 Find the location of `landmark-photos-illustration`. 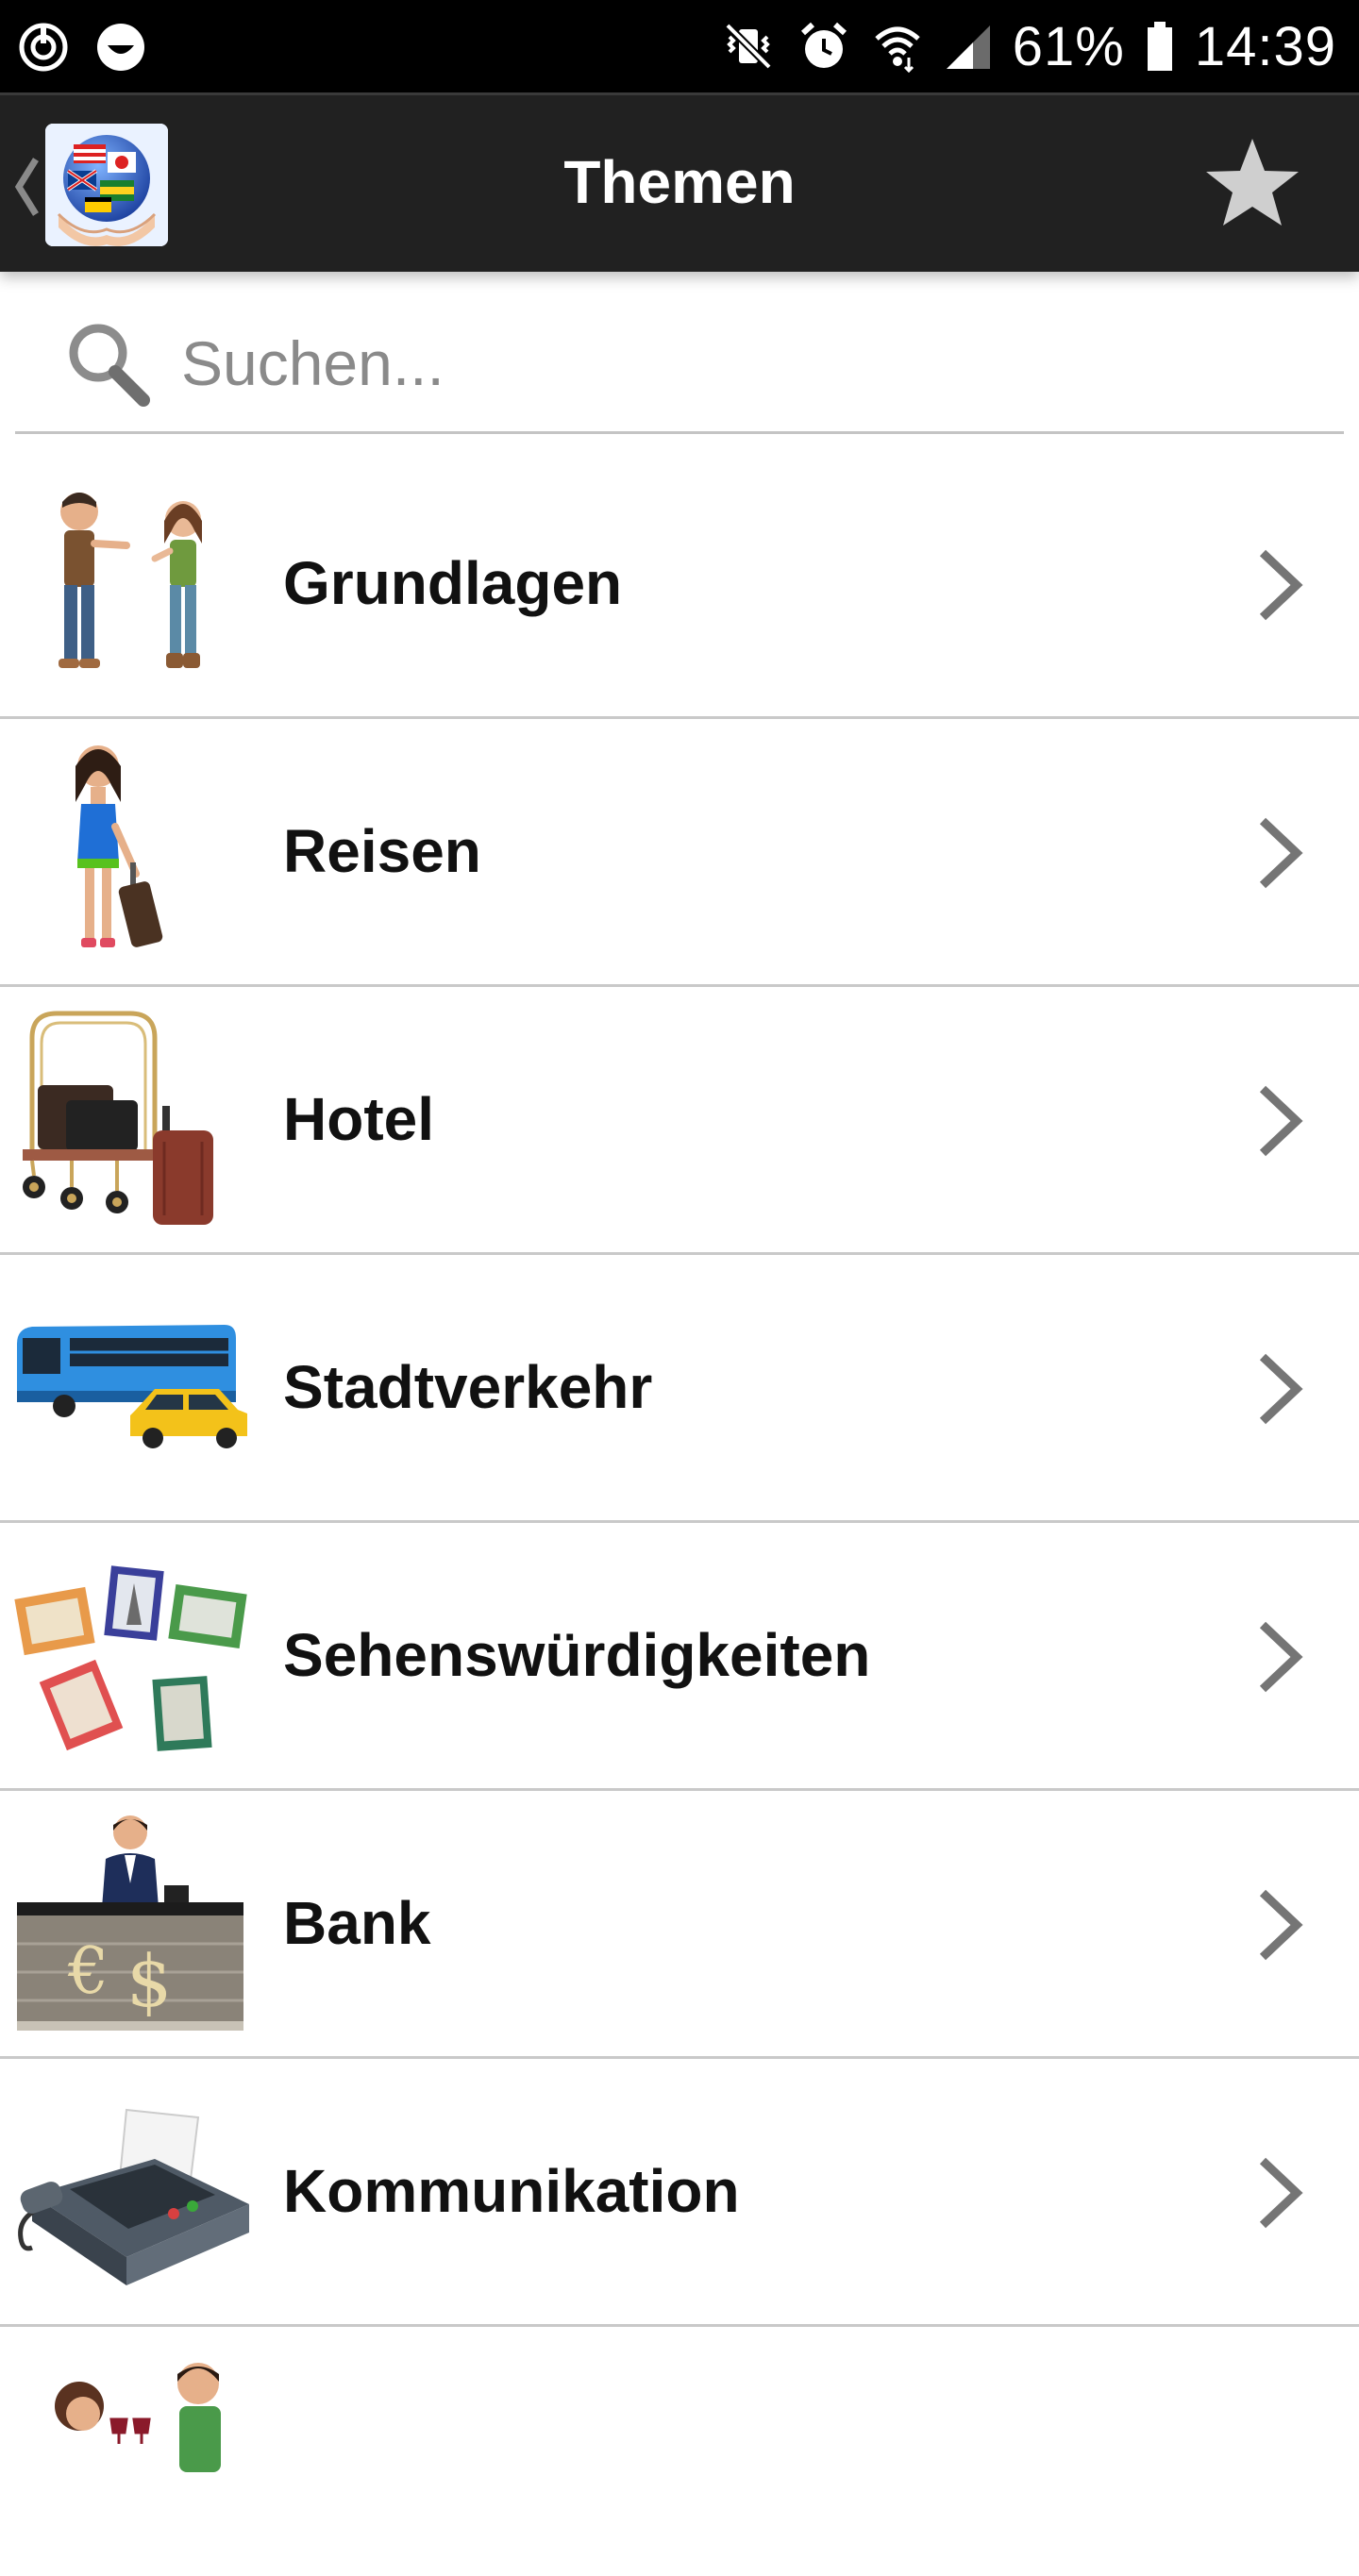

landmark-photos-illustration is located at coordinates (131, 1658).